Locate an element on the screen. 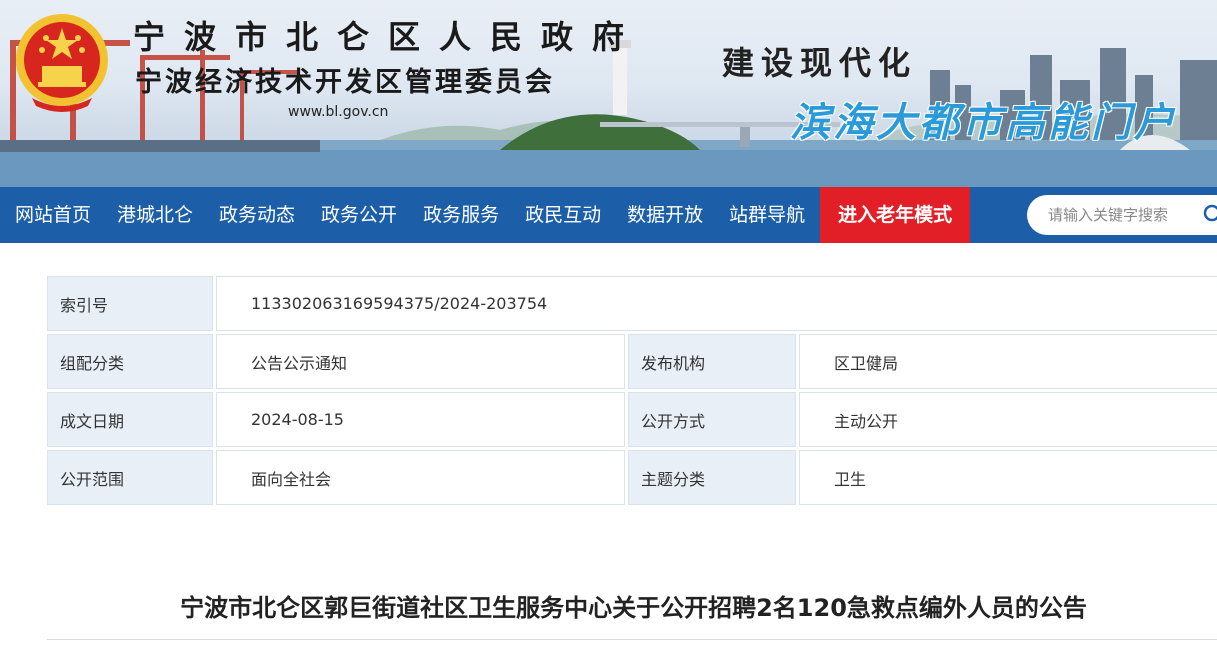  table-row: 索引号 113302063169594375/2024-203754 is located at coordinates (632, 303).